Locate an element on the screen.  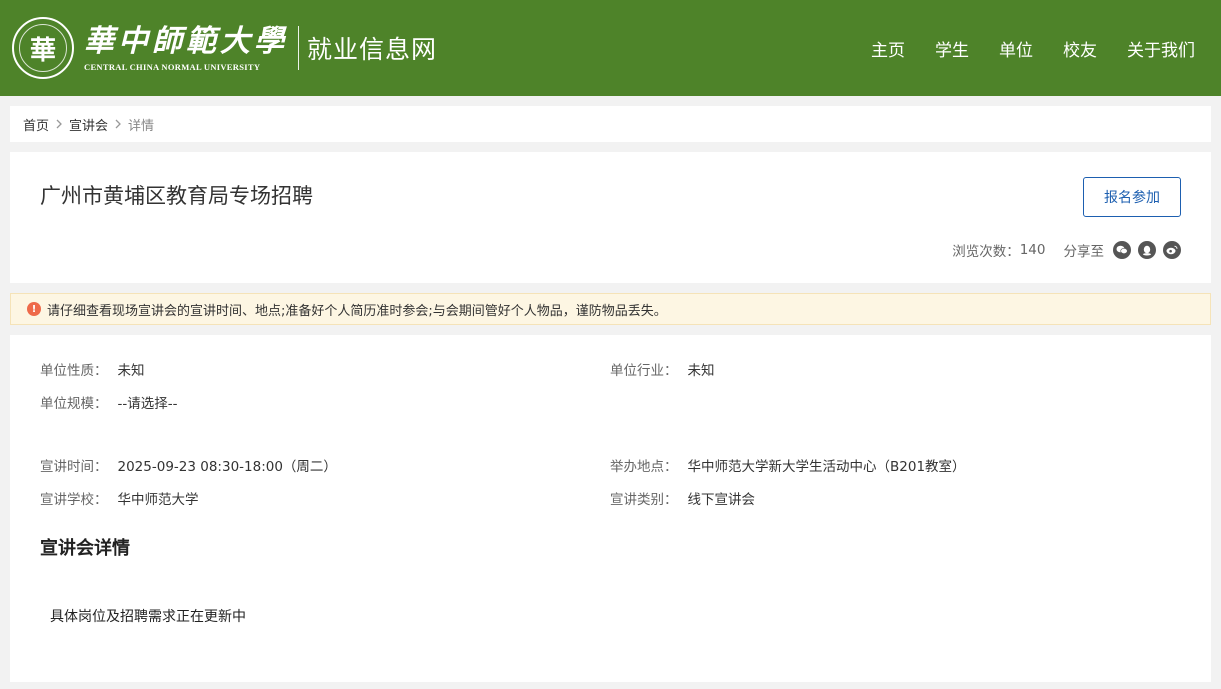
field-event-type: 宣讲类别： 线下宣讲会 is located at coordinates (682, 500).